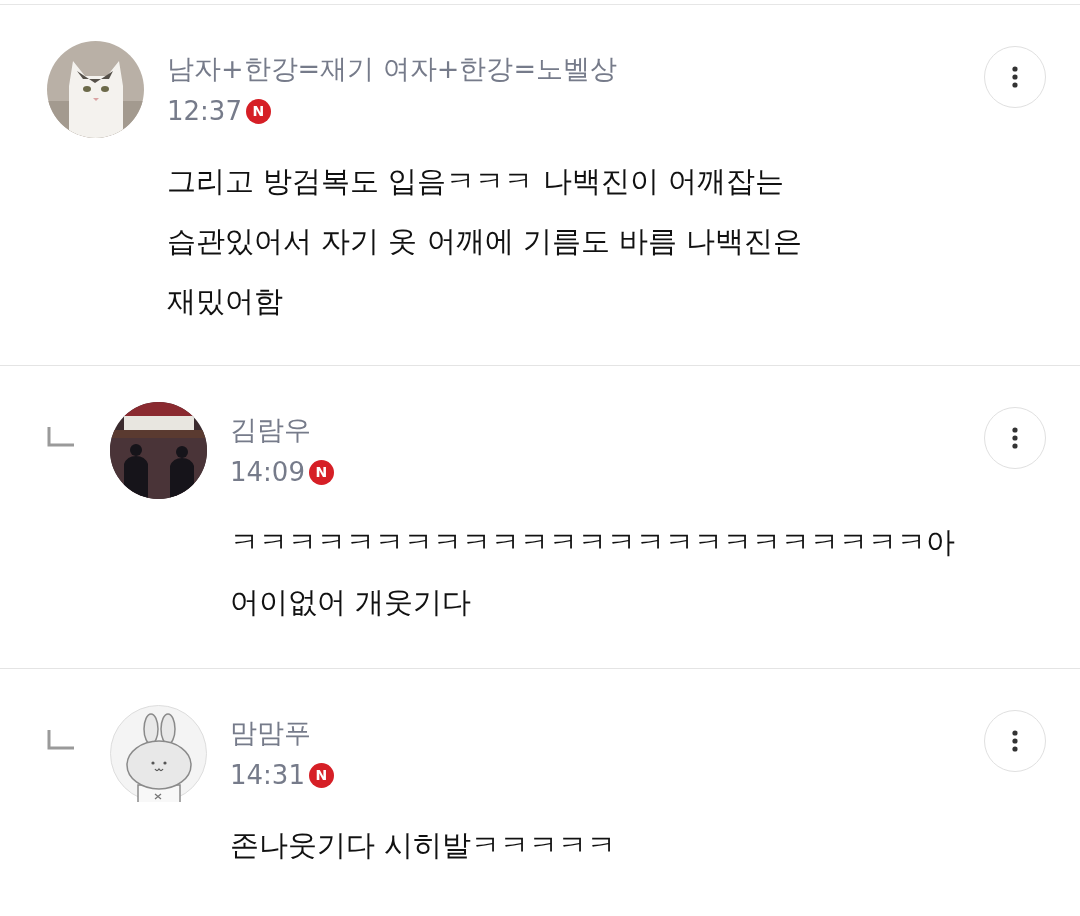 Image resolution: width=1080 pixels, height=916 pixels. I want to click on comment-text: ㅋㅋㅋㅋㅋㅋㅋㅋㅋㅋㅋㅋㅋㅋㅋㅋㅋㅋㅋㅋㅋㅋㅋㅋ아 어이없어 개웃기다, so click(592, 572).